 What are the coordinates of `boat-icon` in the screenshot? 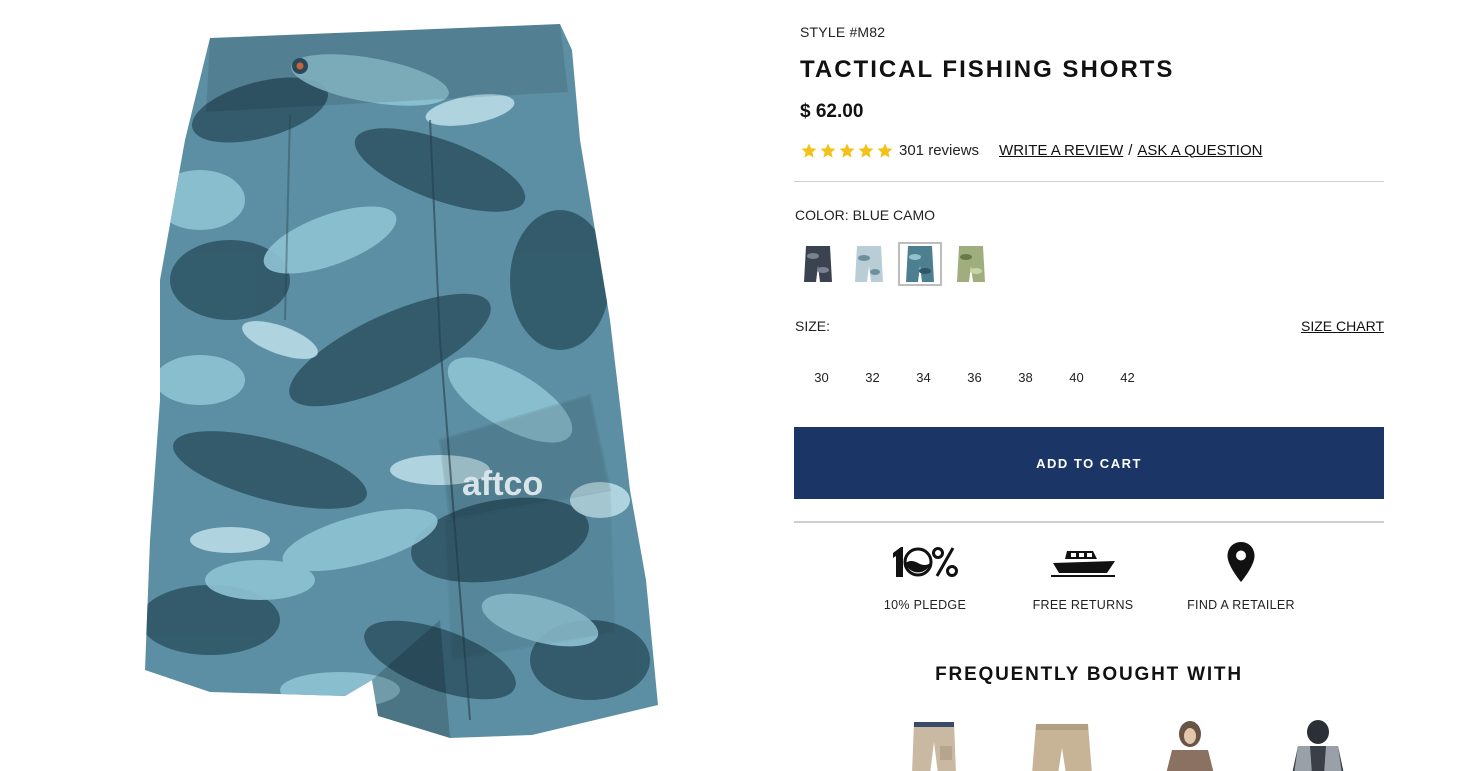 It's located at (1083, 562).